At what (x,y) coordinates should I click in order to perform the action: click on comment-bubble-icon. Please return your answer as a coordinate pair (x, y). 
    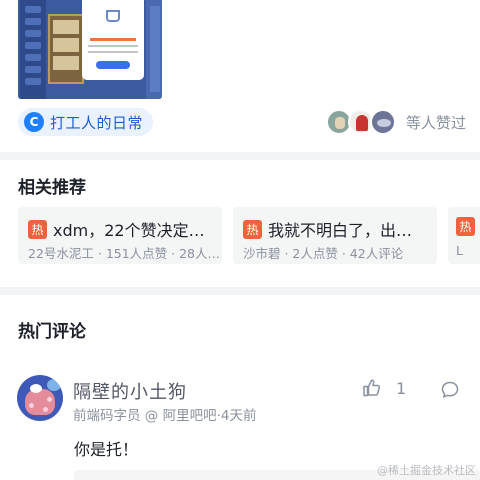
    Looking at the image, I should click on (450, 389).